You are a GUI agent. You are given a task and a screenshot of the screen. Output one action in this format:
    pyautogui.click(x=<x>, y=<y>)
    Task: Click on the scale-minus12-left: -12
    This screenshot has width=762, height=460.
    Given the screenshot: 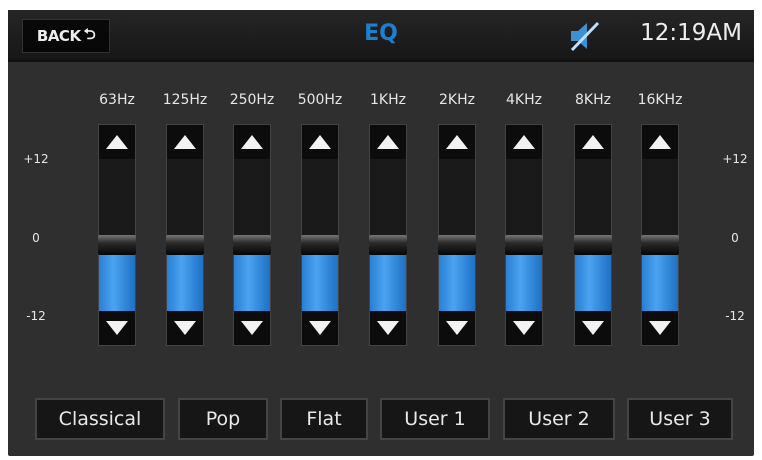 What is the action you would take?
    pyautogui.click(x=36, y=316)
    